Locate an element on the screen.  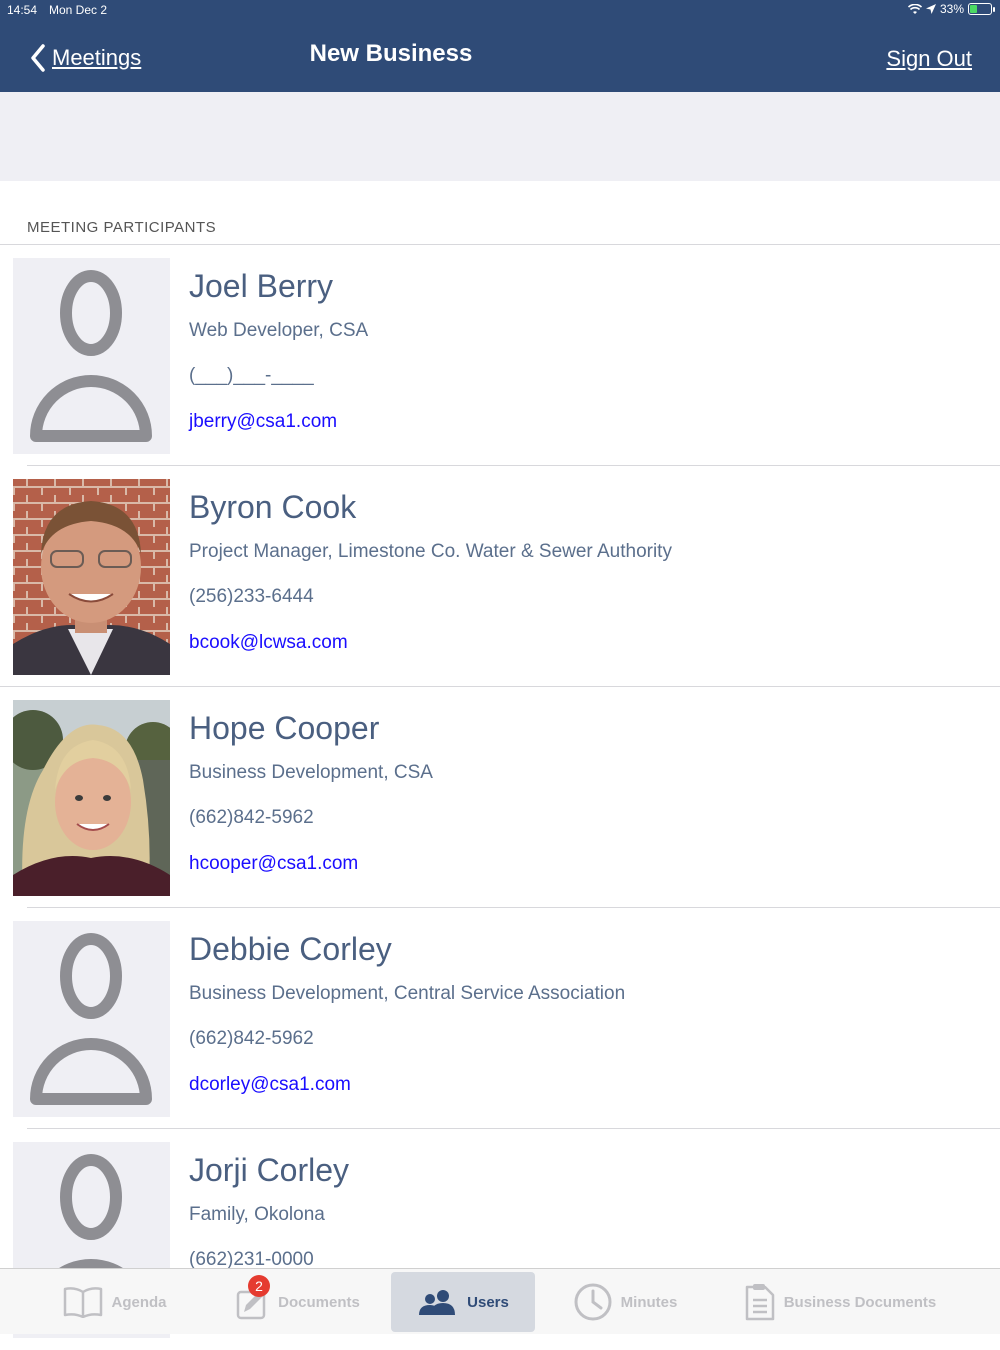
tab-agenda-label: Agenda is located at coordinates (139, 1302).